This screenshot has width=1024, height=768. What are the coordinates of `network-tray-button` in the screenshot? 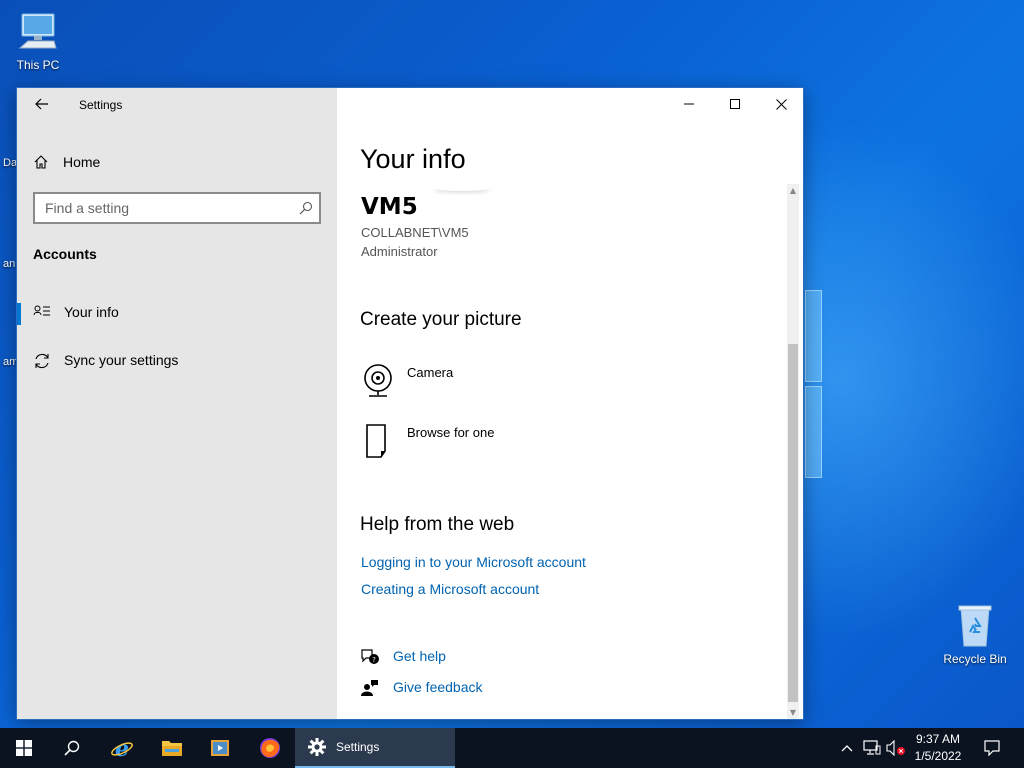 It's located at (872, 748).